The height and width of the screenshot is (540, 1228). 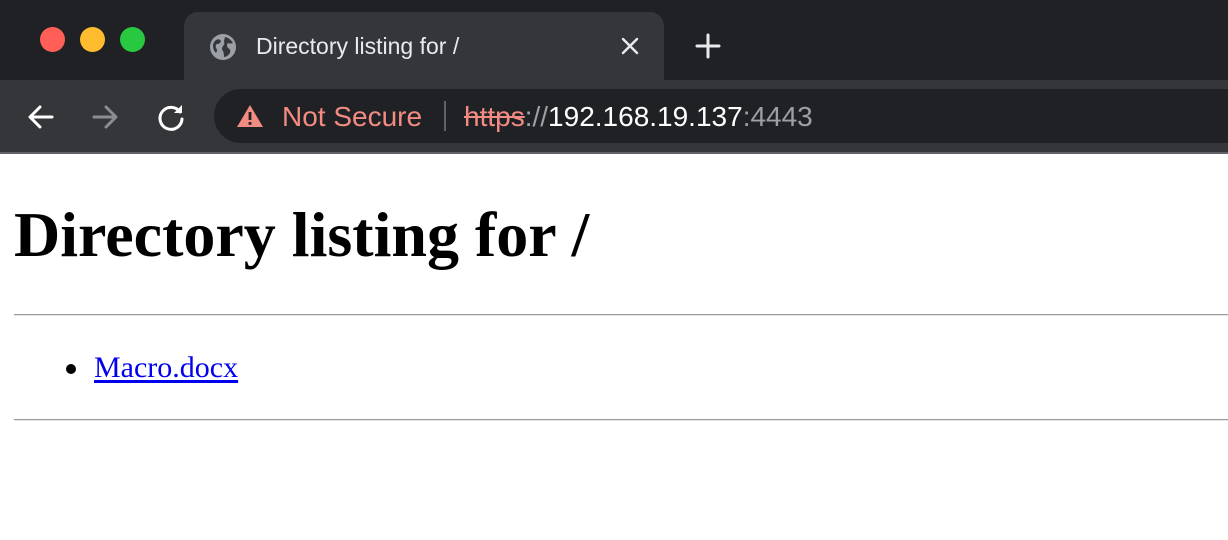 What do you see at coordinates (105, 117) in the screenshot?
I see `arrow-right-icon` at bounding box center [105, 117].